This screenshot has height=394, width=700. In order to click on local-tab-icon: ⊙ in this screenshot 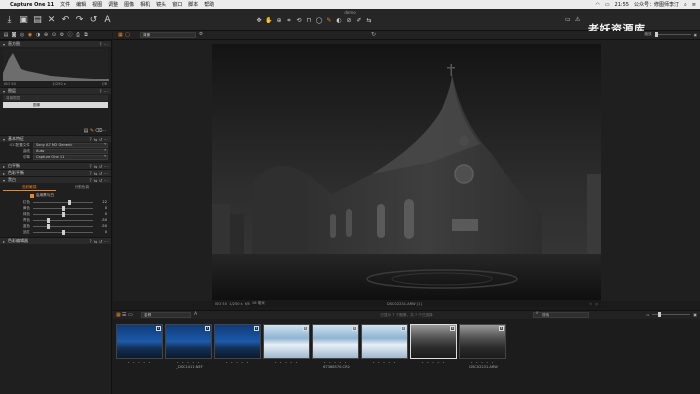, I will do `click(54, 35)`.